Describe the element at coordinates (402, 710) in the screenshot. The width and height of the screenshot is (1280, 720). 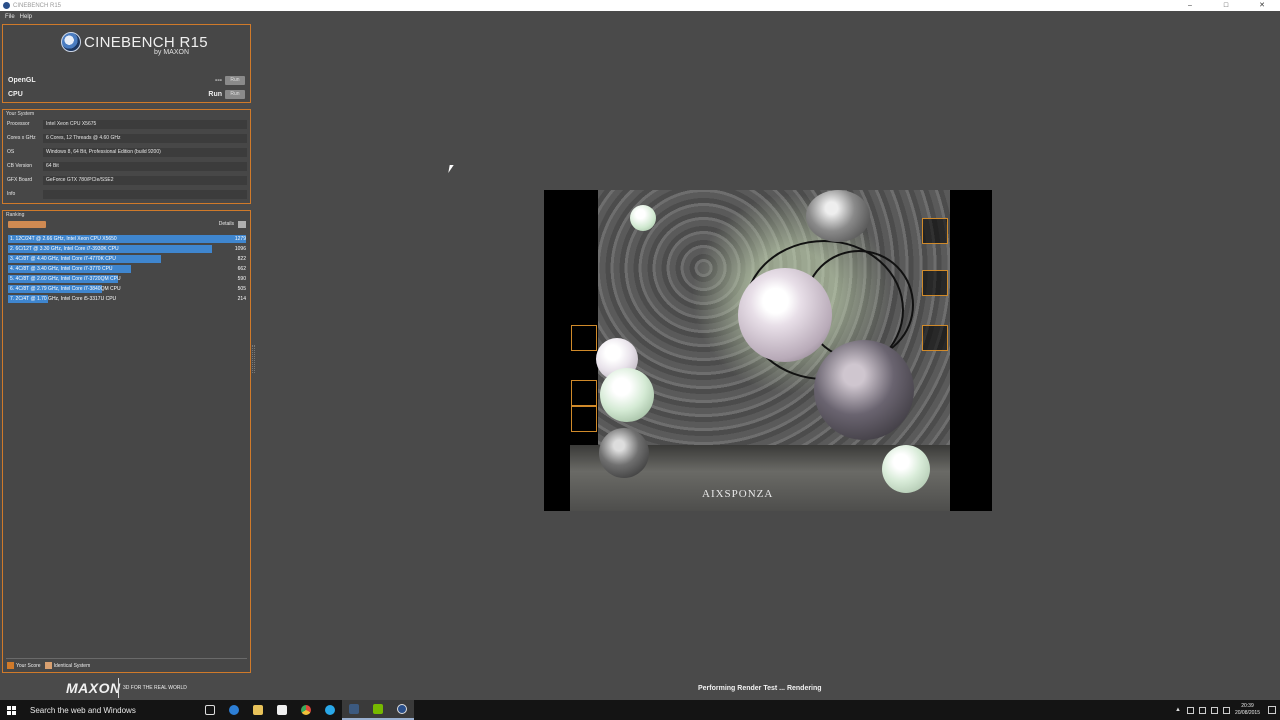
I see `cinebench-icon` at that location.